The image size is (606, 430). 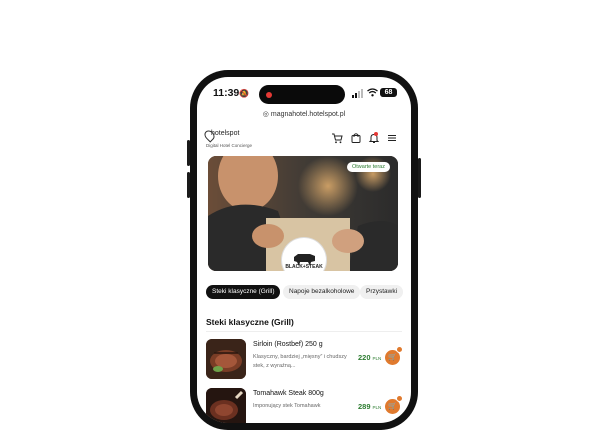 What do you see at coordinates (370, 406) in the screenshot?
I see `menu-item-price: 289 PLN` at bounding box center [370, 406].